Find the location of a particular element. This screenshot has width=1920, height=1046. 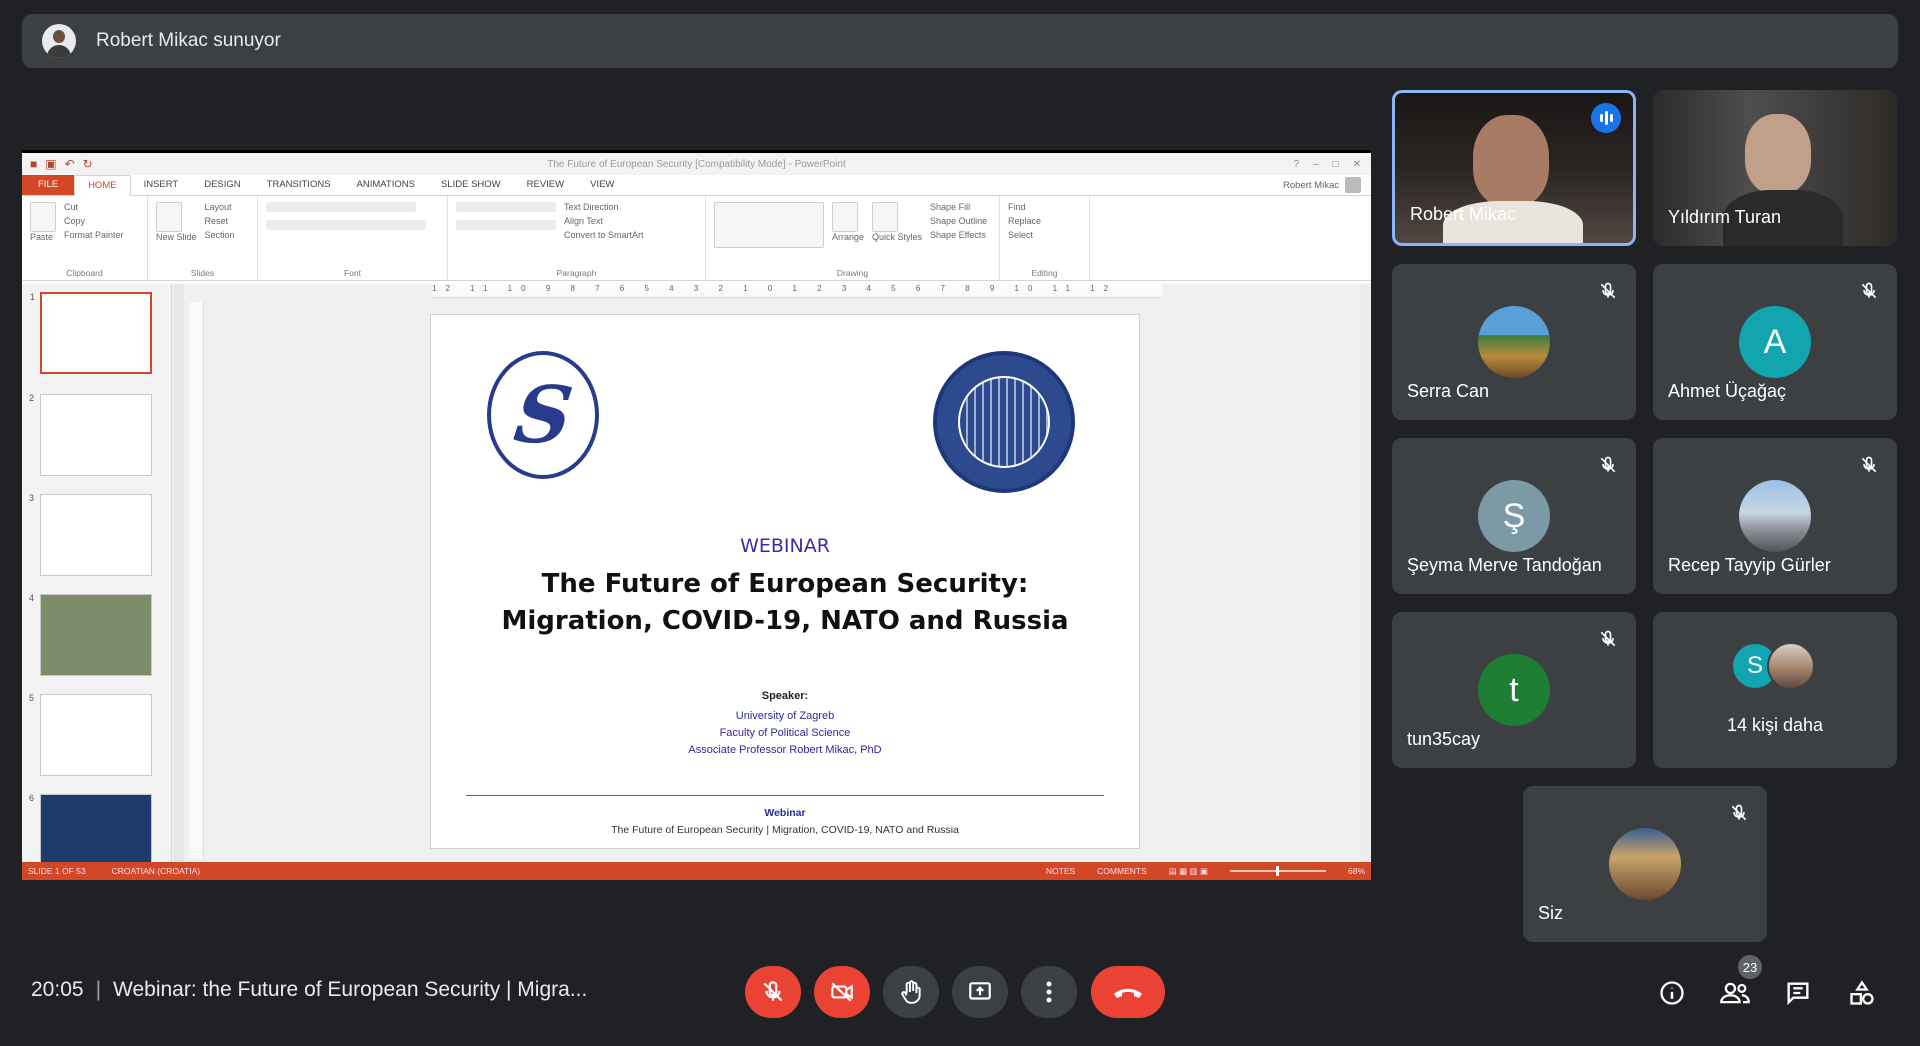

presenter-banner: Robert Mikac sunuyor is located at coordinates (960, 41).